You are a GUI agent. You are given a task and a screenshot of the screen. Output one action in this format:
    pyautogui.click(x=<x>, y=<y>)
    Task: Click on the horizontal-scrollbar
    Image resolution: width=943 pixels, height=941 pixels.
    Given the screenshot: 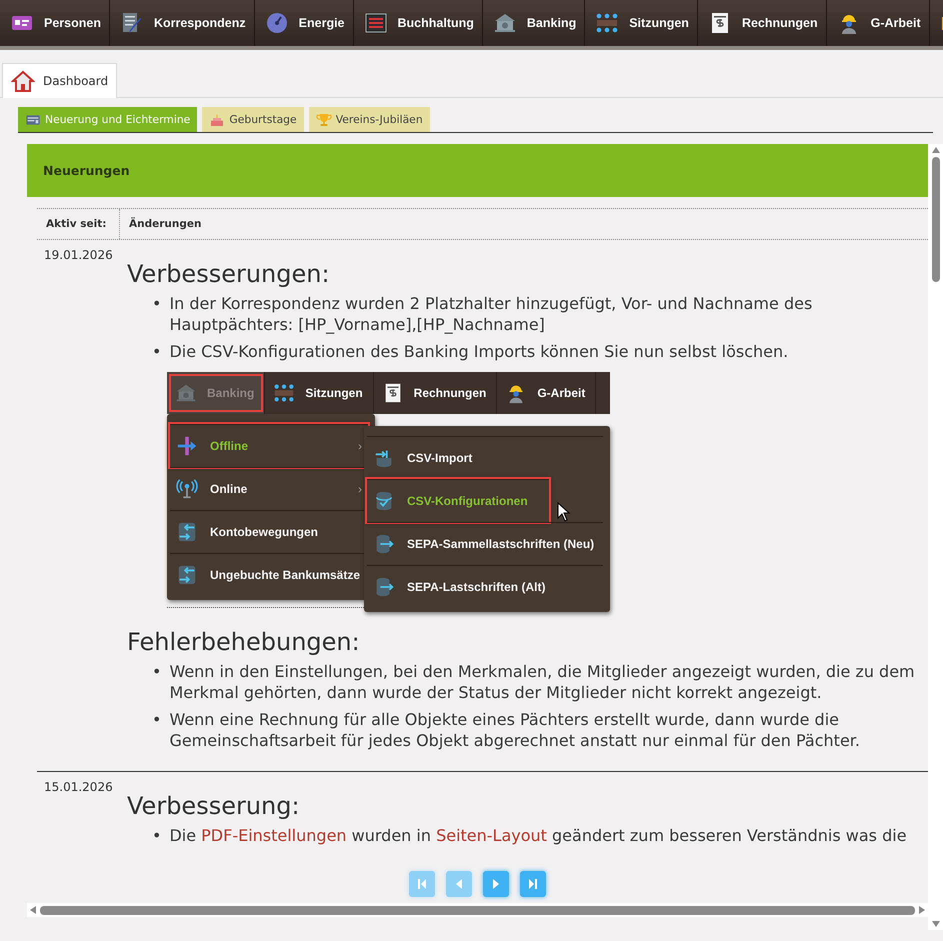 What is the action you would take?
    pyautogui.click(x=477, y=910)
    